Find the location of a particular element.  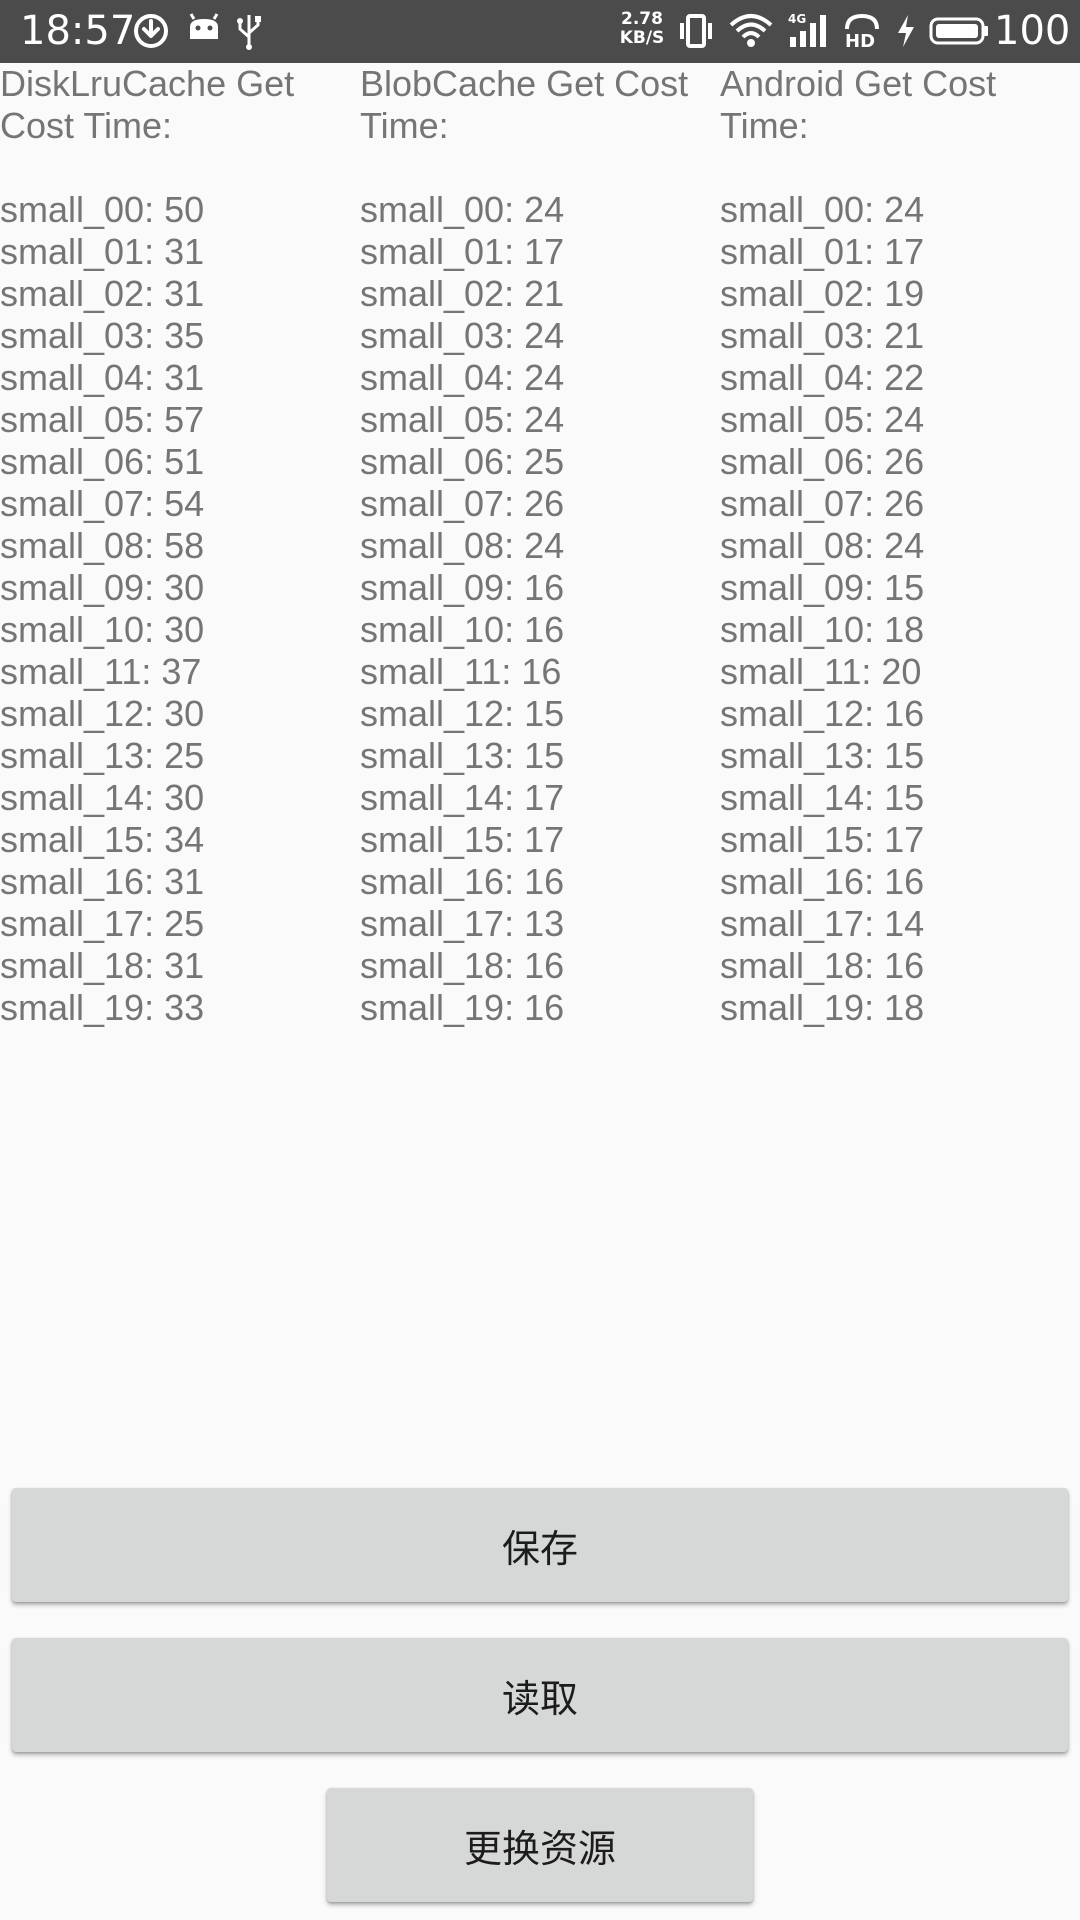

charging-icon is located at coordinates (906, 31).